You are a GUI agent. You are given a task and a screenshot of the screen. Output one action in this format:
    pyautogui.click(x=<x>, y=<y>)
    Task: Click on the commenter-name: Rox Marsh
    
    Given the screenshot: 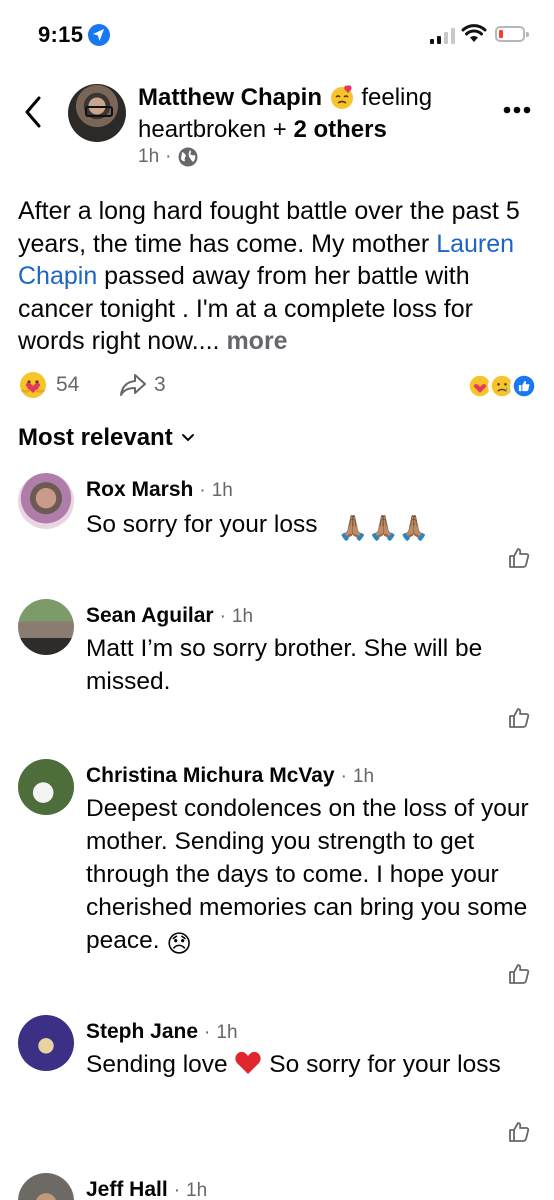 What is the action you would take?
    pyautogui.click(x=139, y=490)
    